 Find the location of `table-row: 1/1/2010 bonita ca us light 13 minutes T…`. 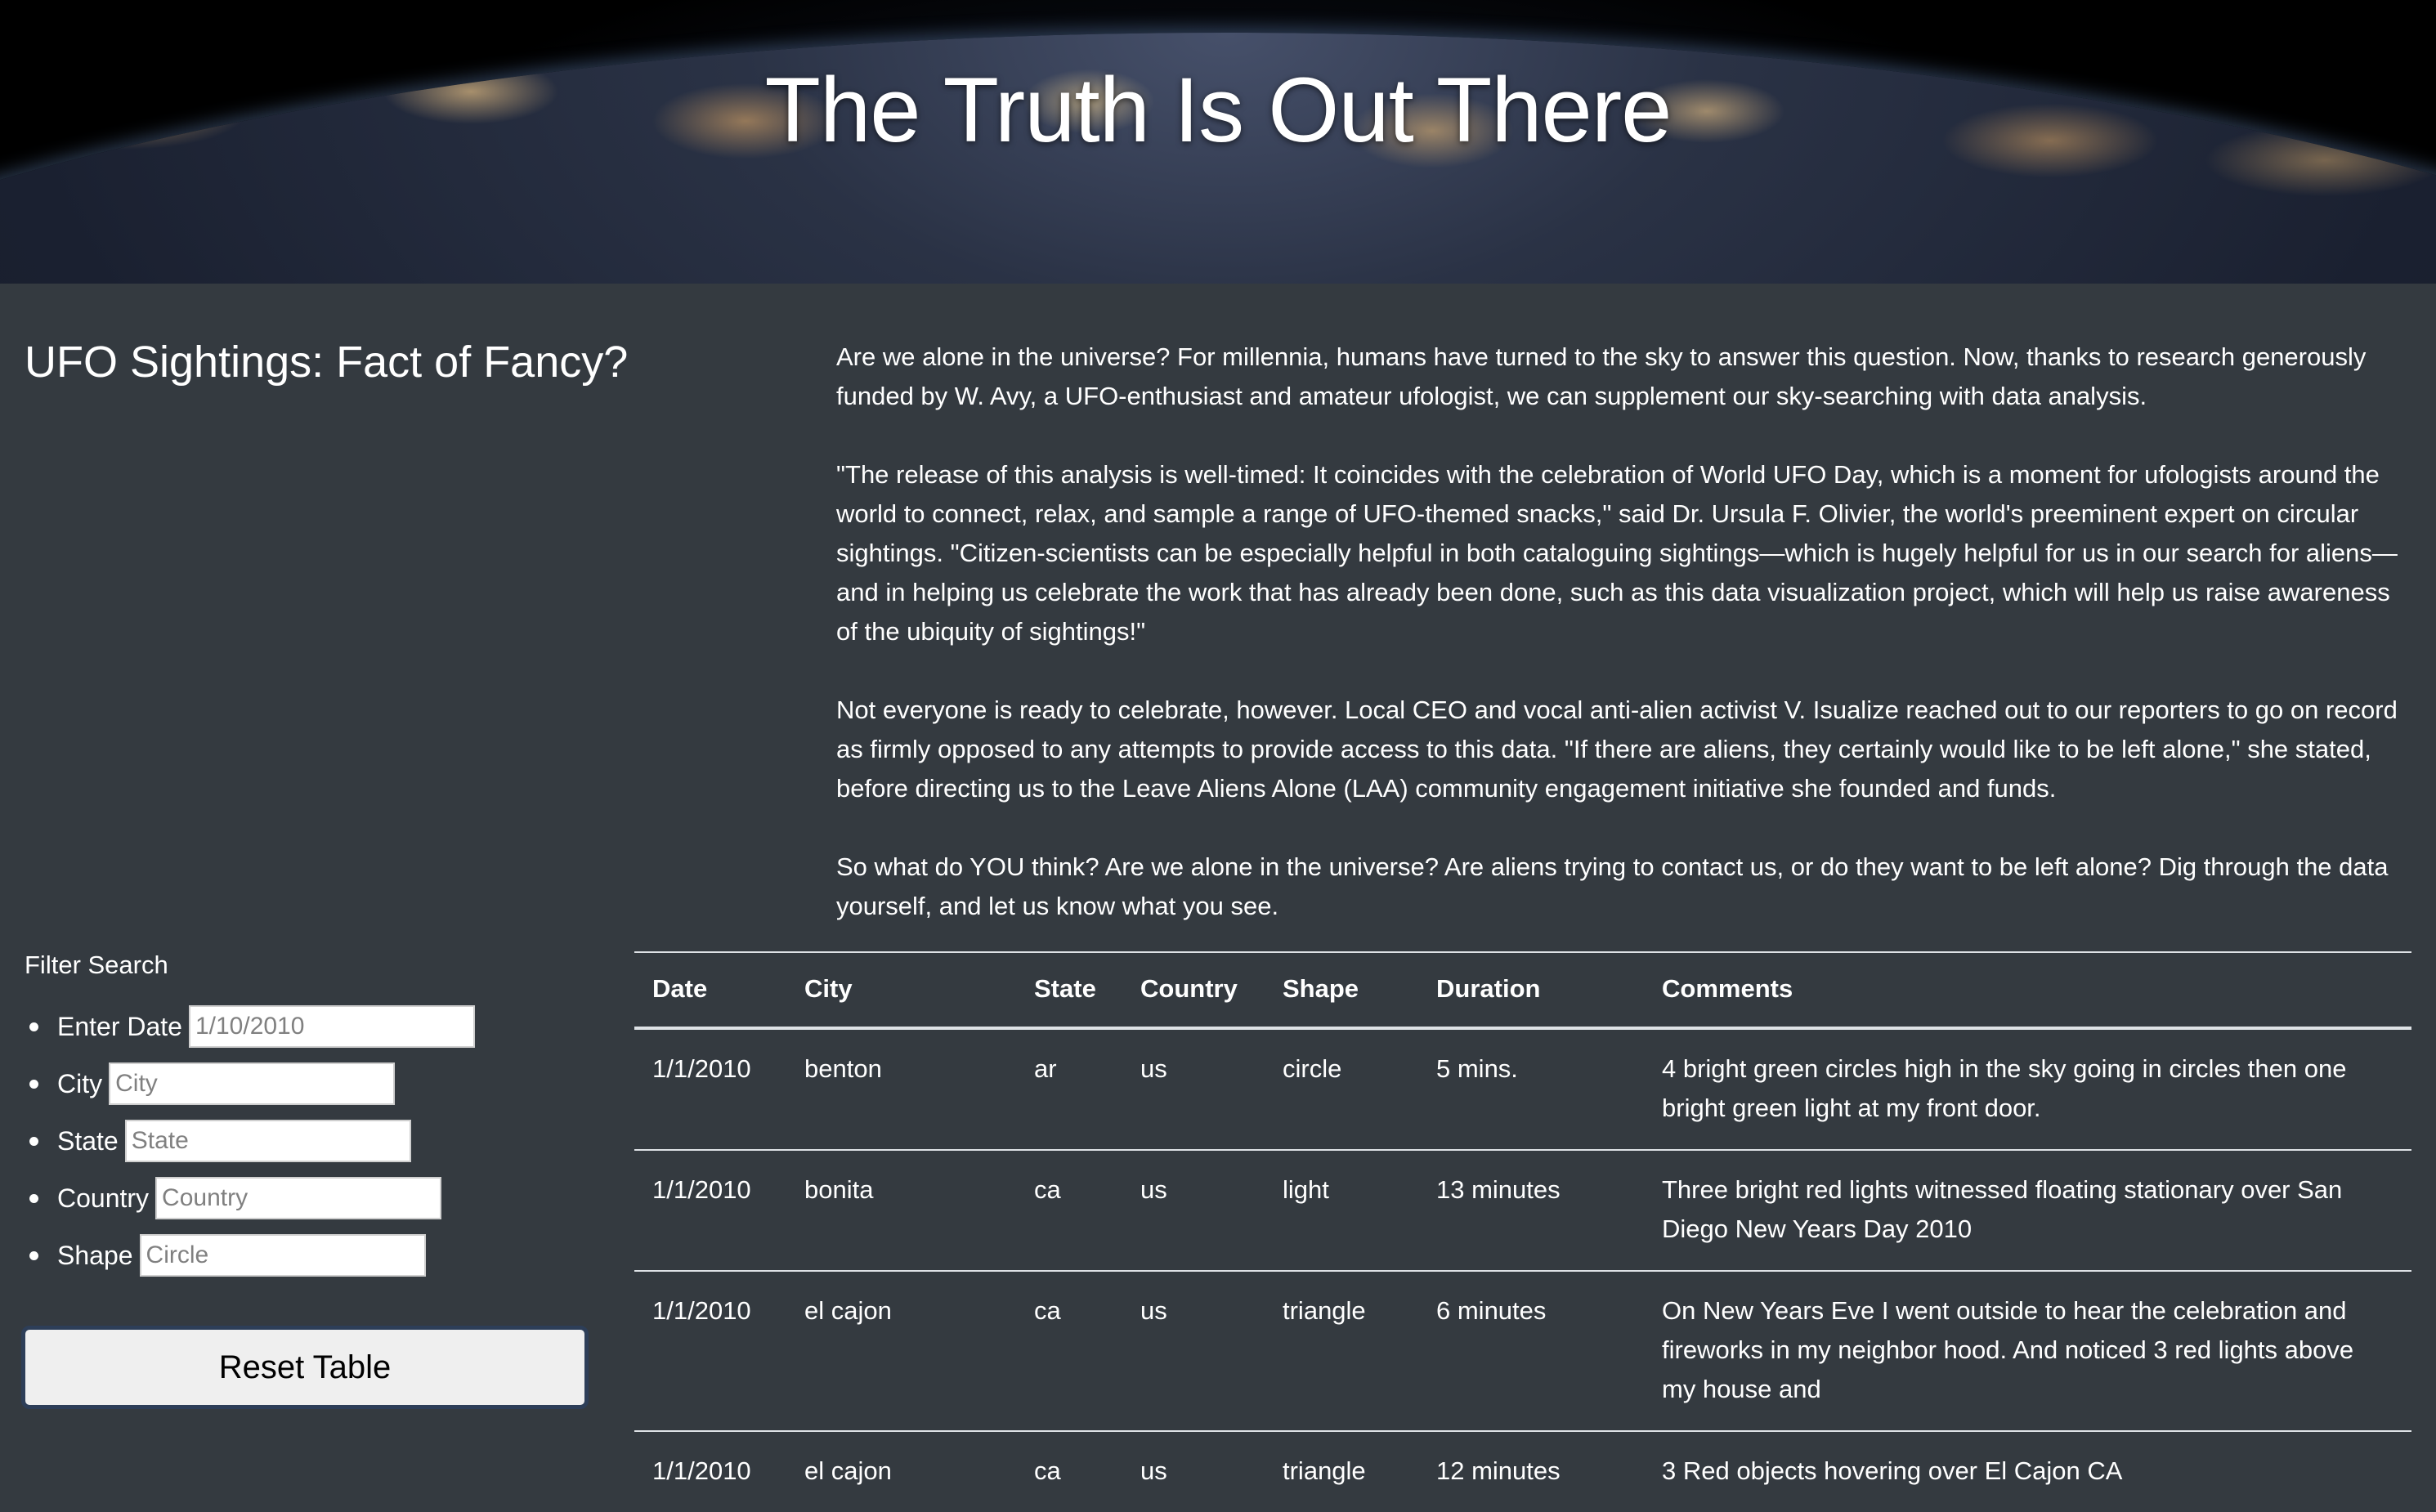

table-row: 1/1/2010 bonita ca us light 13 minutes T… is located at coordinates (1522, 1210).